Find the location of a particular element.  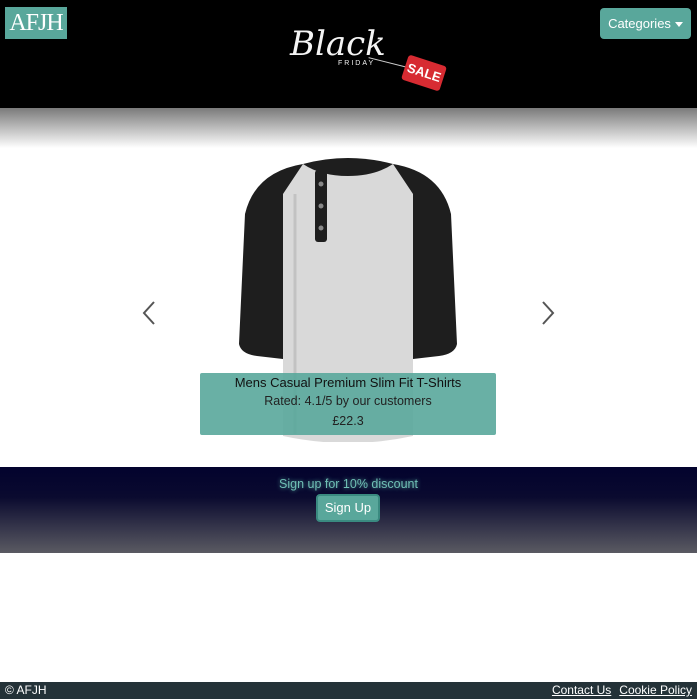

chevron-right-icon is located at coordinates (547, 313).